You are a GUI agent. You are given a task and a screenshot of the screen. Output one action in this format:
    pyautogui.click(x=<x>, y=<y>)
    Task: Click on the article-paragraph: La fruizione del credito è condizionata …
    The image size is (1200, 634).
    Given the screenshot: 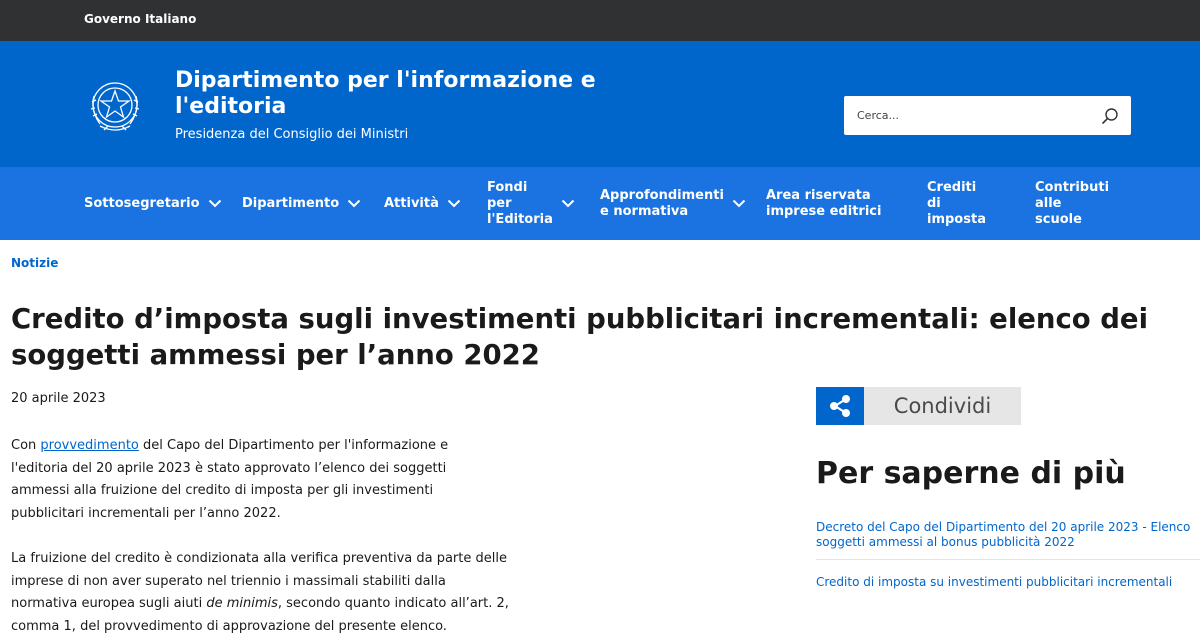 What is the action you would take?
    pyautogui.click(x=261, y=591)
    